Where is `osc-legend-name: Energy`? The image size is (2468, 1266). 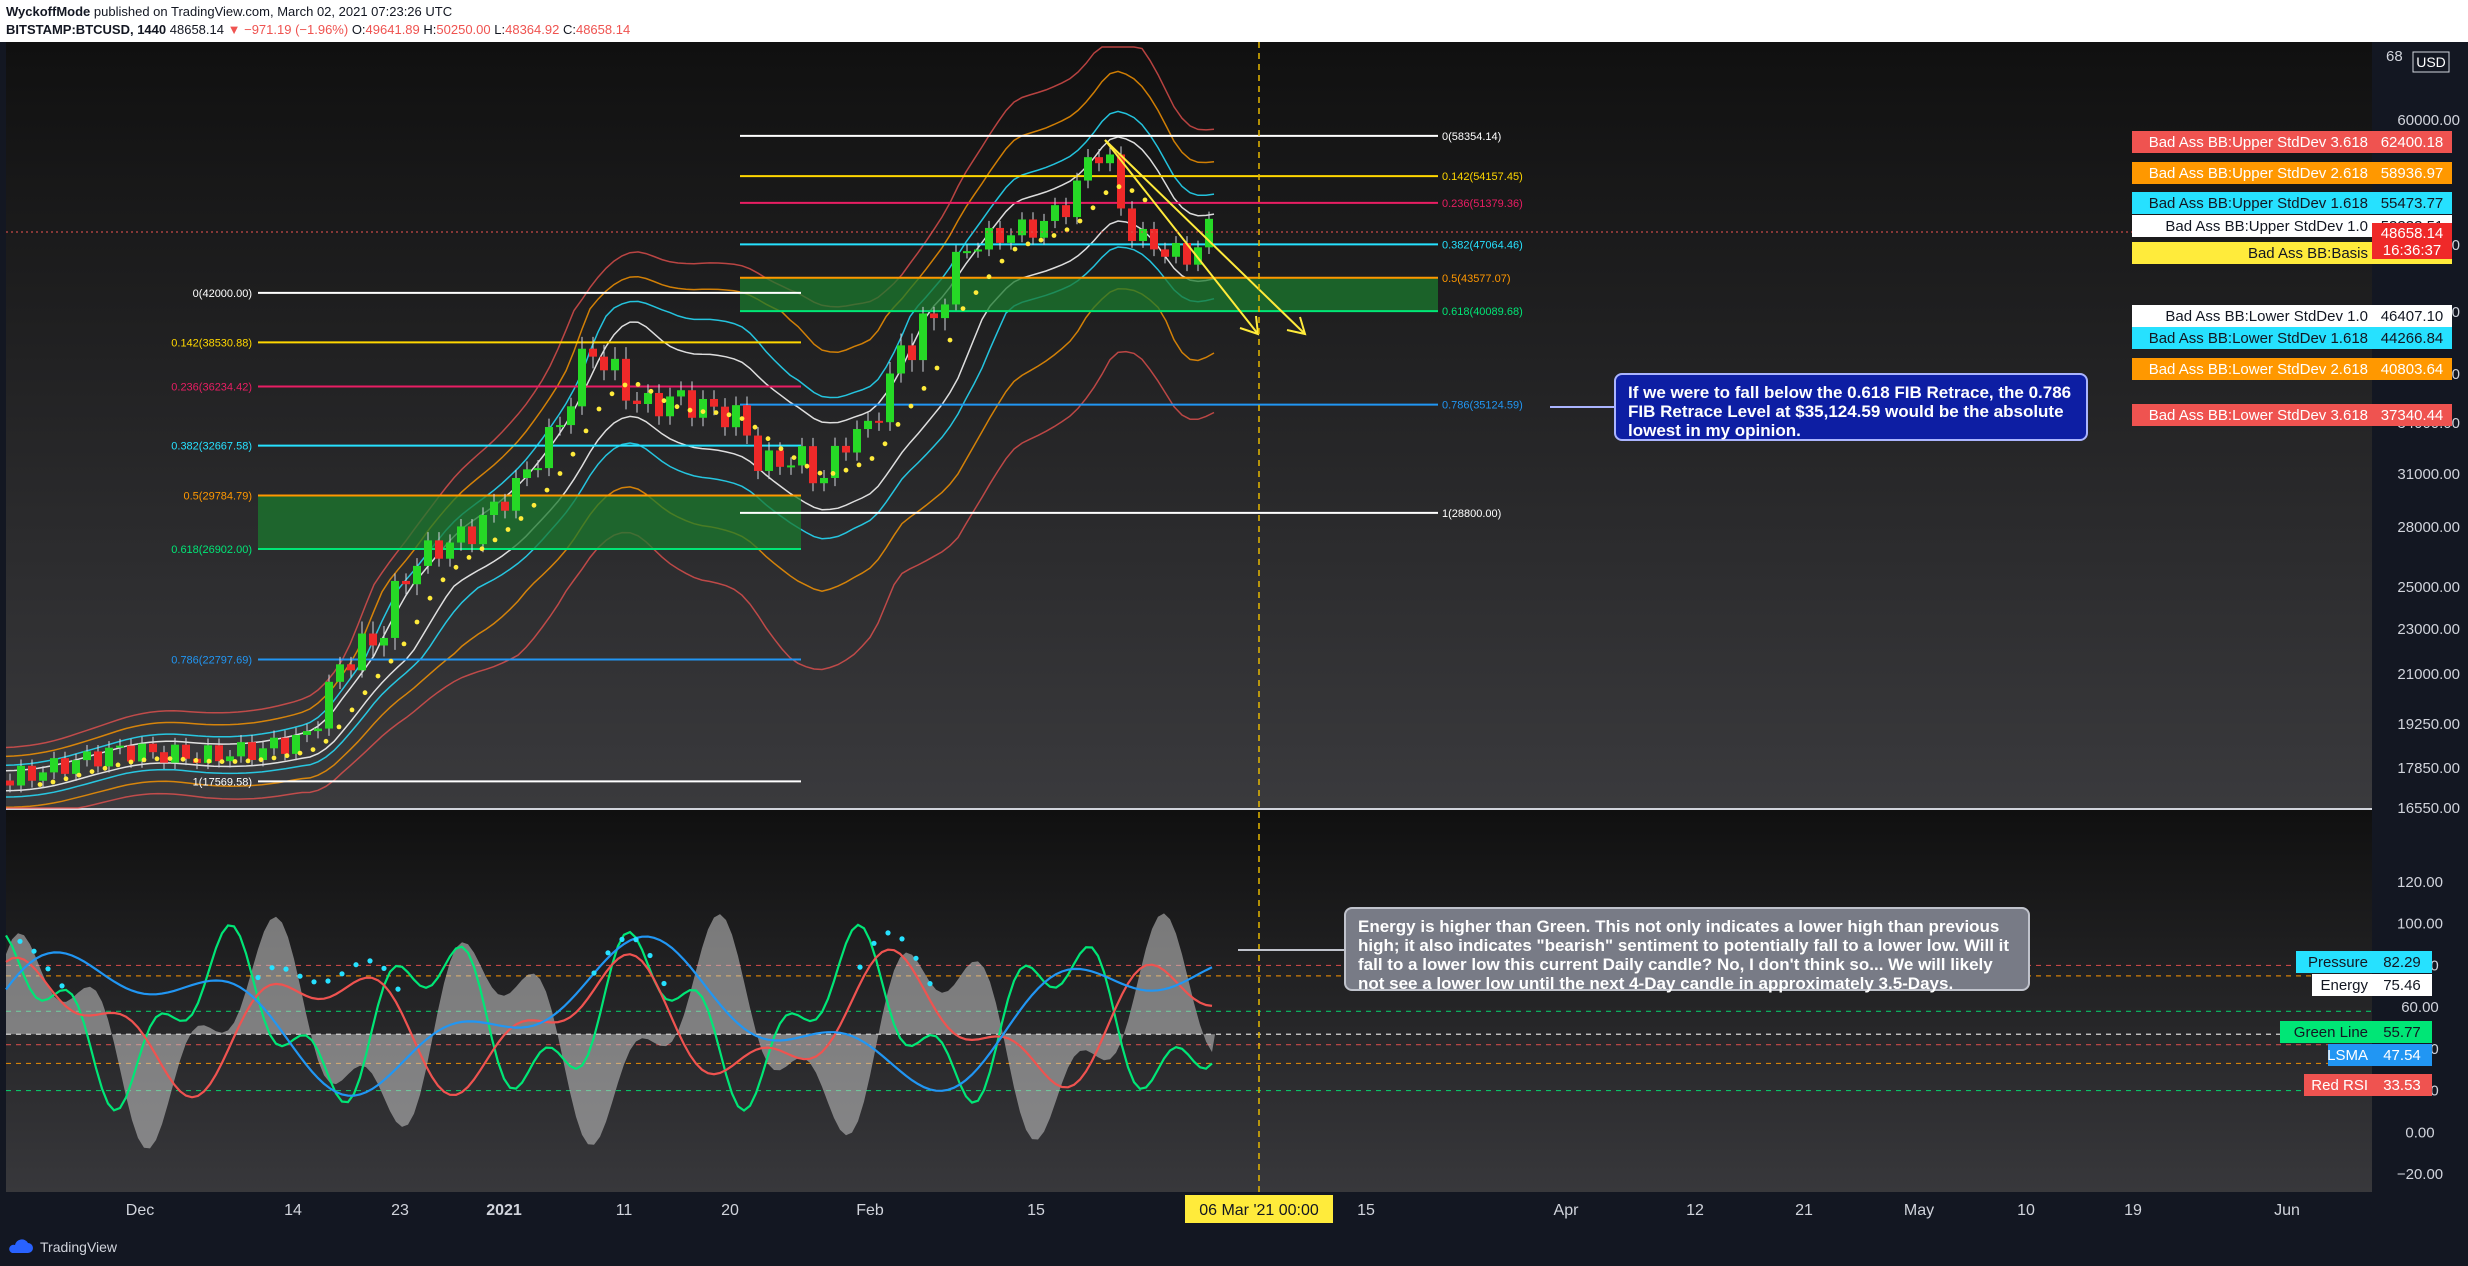 osc-legend-name: Energy is located at coordinates (2344, 985).